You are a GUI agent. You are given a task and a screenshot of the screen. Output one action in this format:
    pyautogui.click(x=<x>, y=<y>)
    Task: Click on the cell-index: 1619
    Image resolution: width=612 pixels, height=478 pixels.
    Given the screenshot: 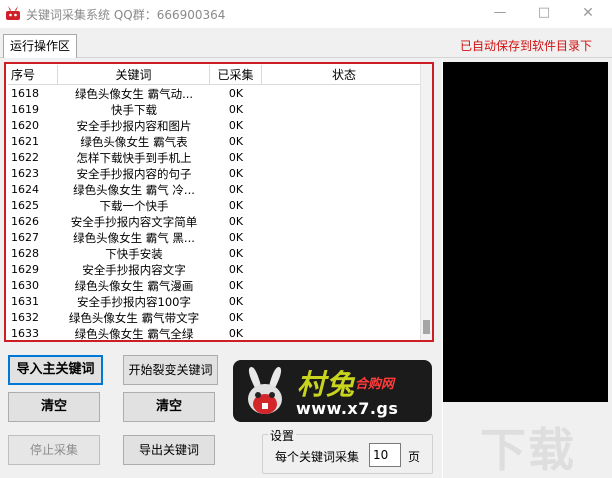 What is the action you would take?
    pyautogui.click(x=25, y=109)
    